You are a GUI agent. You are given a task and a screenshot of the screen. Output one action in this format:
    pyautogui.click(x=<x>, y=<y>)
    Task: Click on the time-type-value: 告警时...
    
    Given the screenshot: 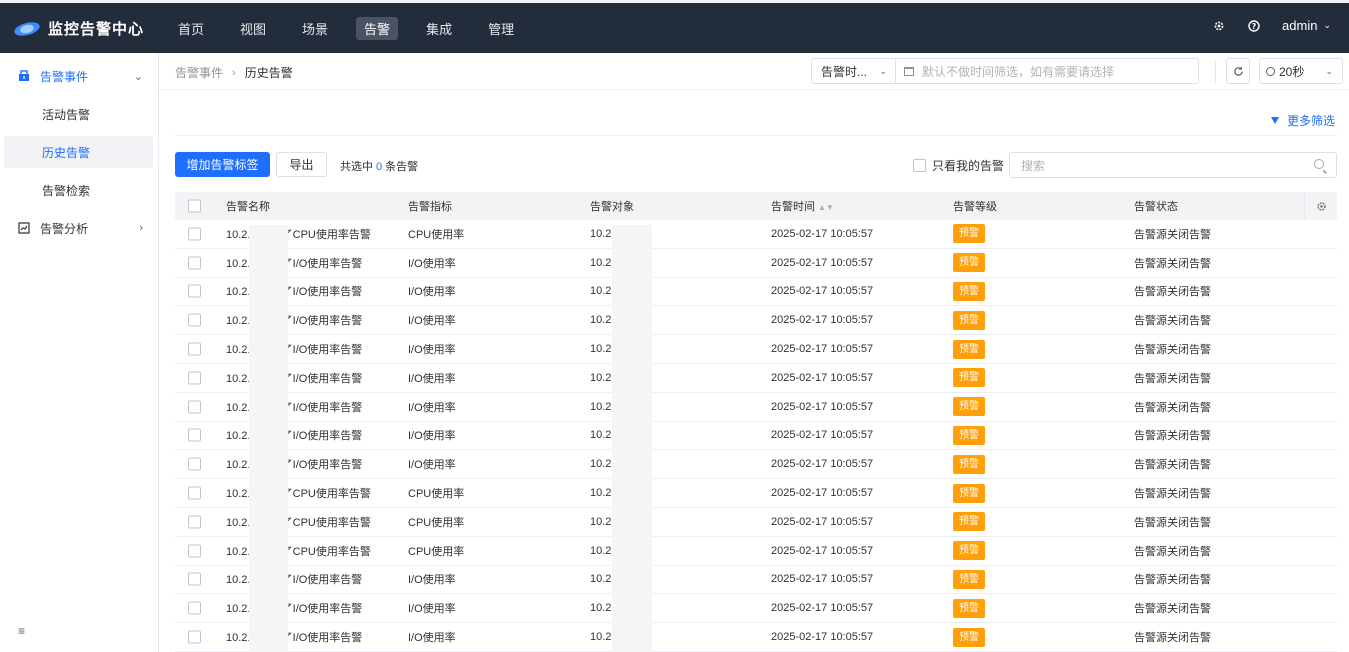 What is the action you would take?
    pyautogui.click(x=844, y=71)
    